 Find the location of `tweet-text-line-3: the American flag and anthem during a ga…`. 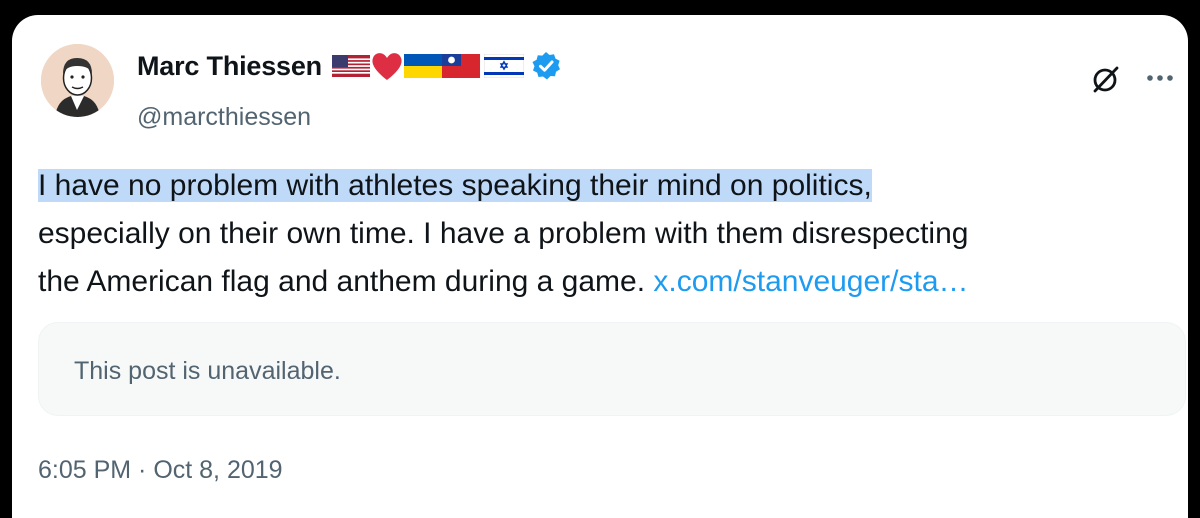

tweet-text-line-3: the American flag and anthem during a ga… is located at coordinates (346, 281).